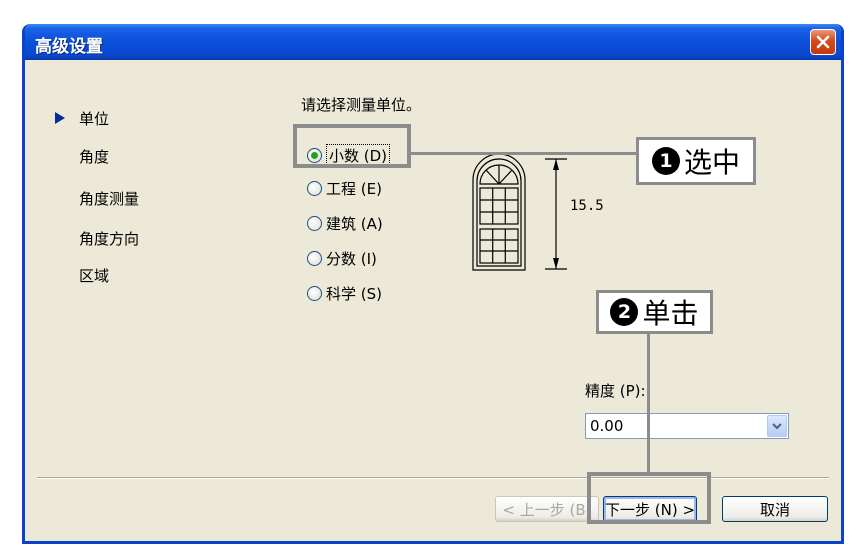 This screenshot has height=558, width=863. I want to click on radio-engineering: 工程 (E), so click(344, 188).